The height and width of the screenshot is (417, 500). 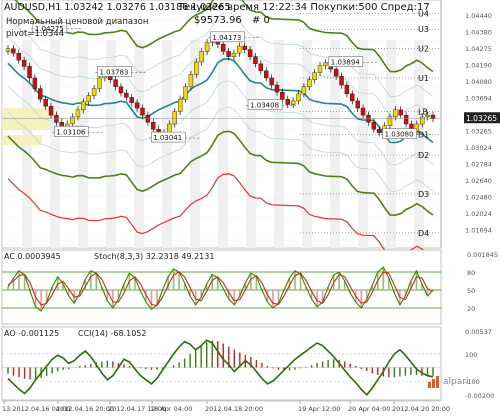 I want to click on order-counter: # 0, so click(x=261, y=20).